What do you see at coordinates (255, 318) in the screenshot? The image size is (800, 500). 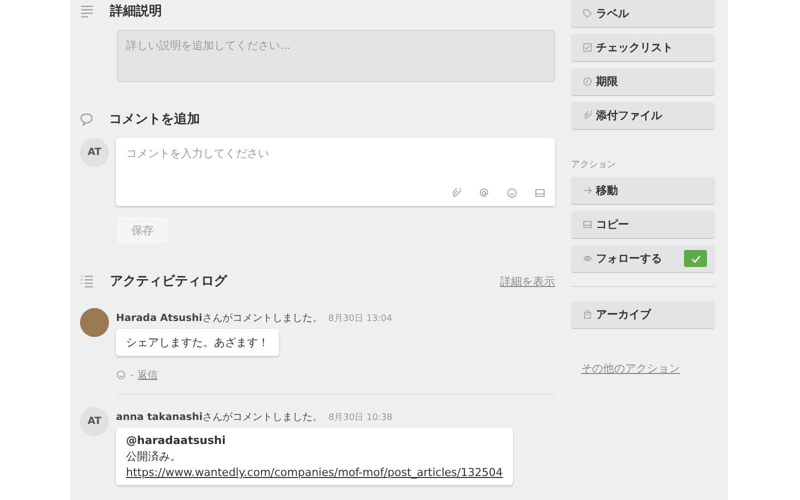 I see `activity-header: Harada Atsushiさんがコメントしました。 8月30日 13:04` at bounding box center [255, 318].